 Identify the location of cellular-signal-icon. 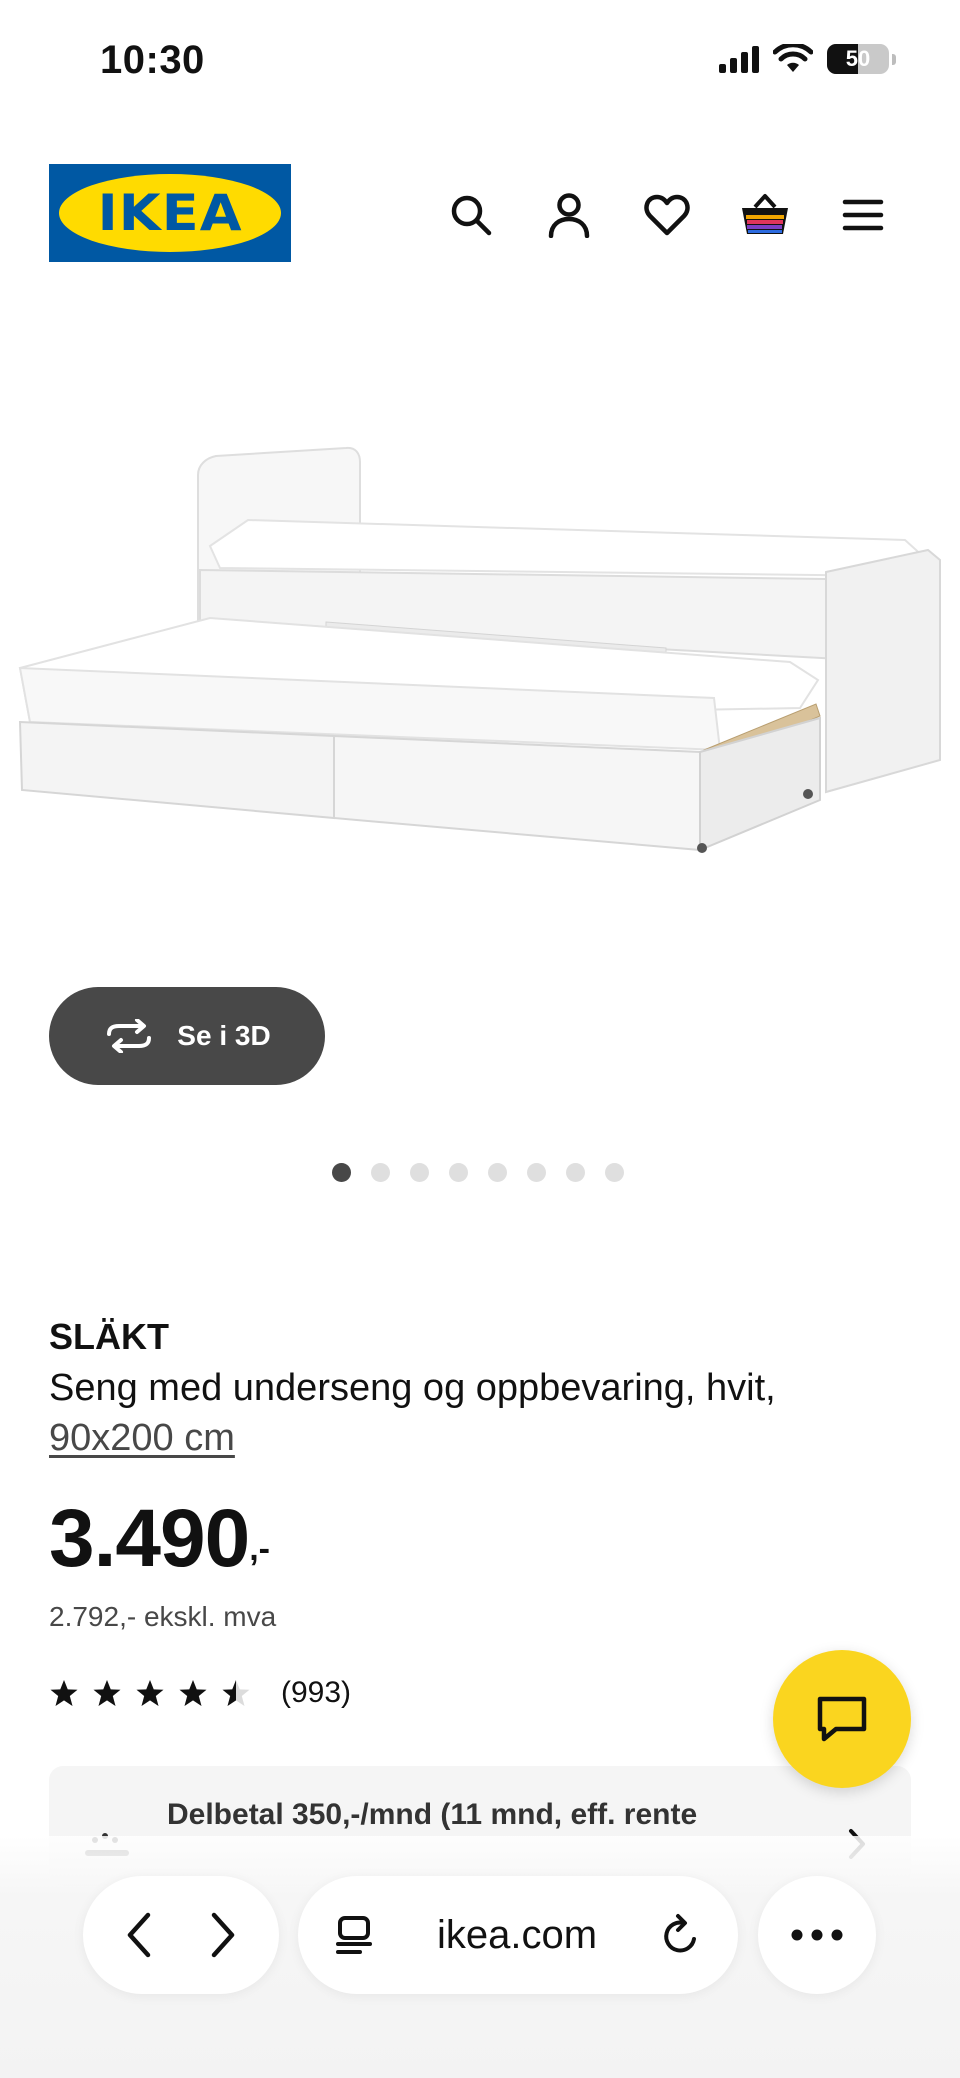
(739, 59).